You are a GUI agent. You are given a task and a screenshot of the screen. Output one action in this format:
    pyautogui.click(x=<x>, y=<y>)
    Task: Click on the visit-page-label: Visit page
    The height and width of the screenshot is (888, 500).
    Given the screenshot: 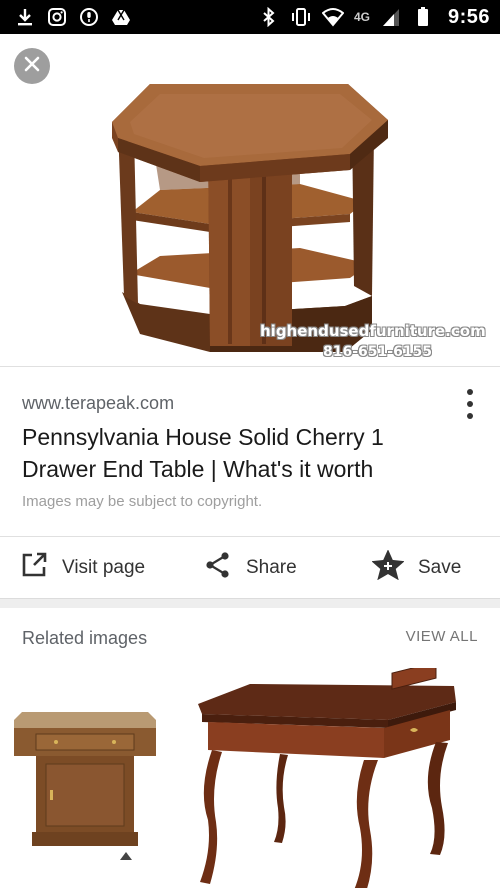 What is the action you would take?
    pyautogui.click(x=104, y=567)
    